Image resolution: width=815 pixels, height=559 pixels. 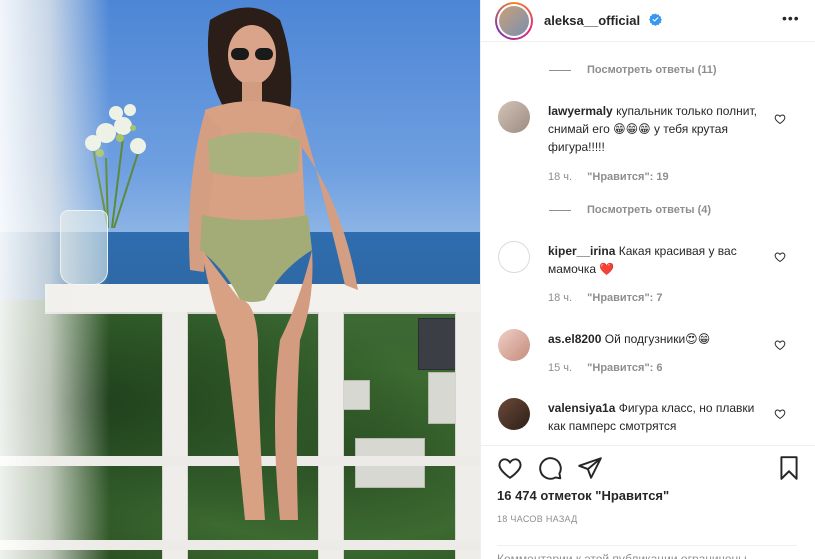 I want to click on view-replies-button: Посмотреть ответы (11), so click(x=633, y=70).